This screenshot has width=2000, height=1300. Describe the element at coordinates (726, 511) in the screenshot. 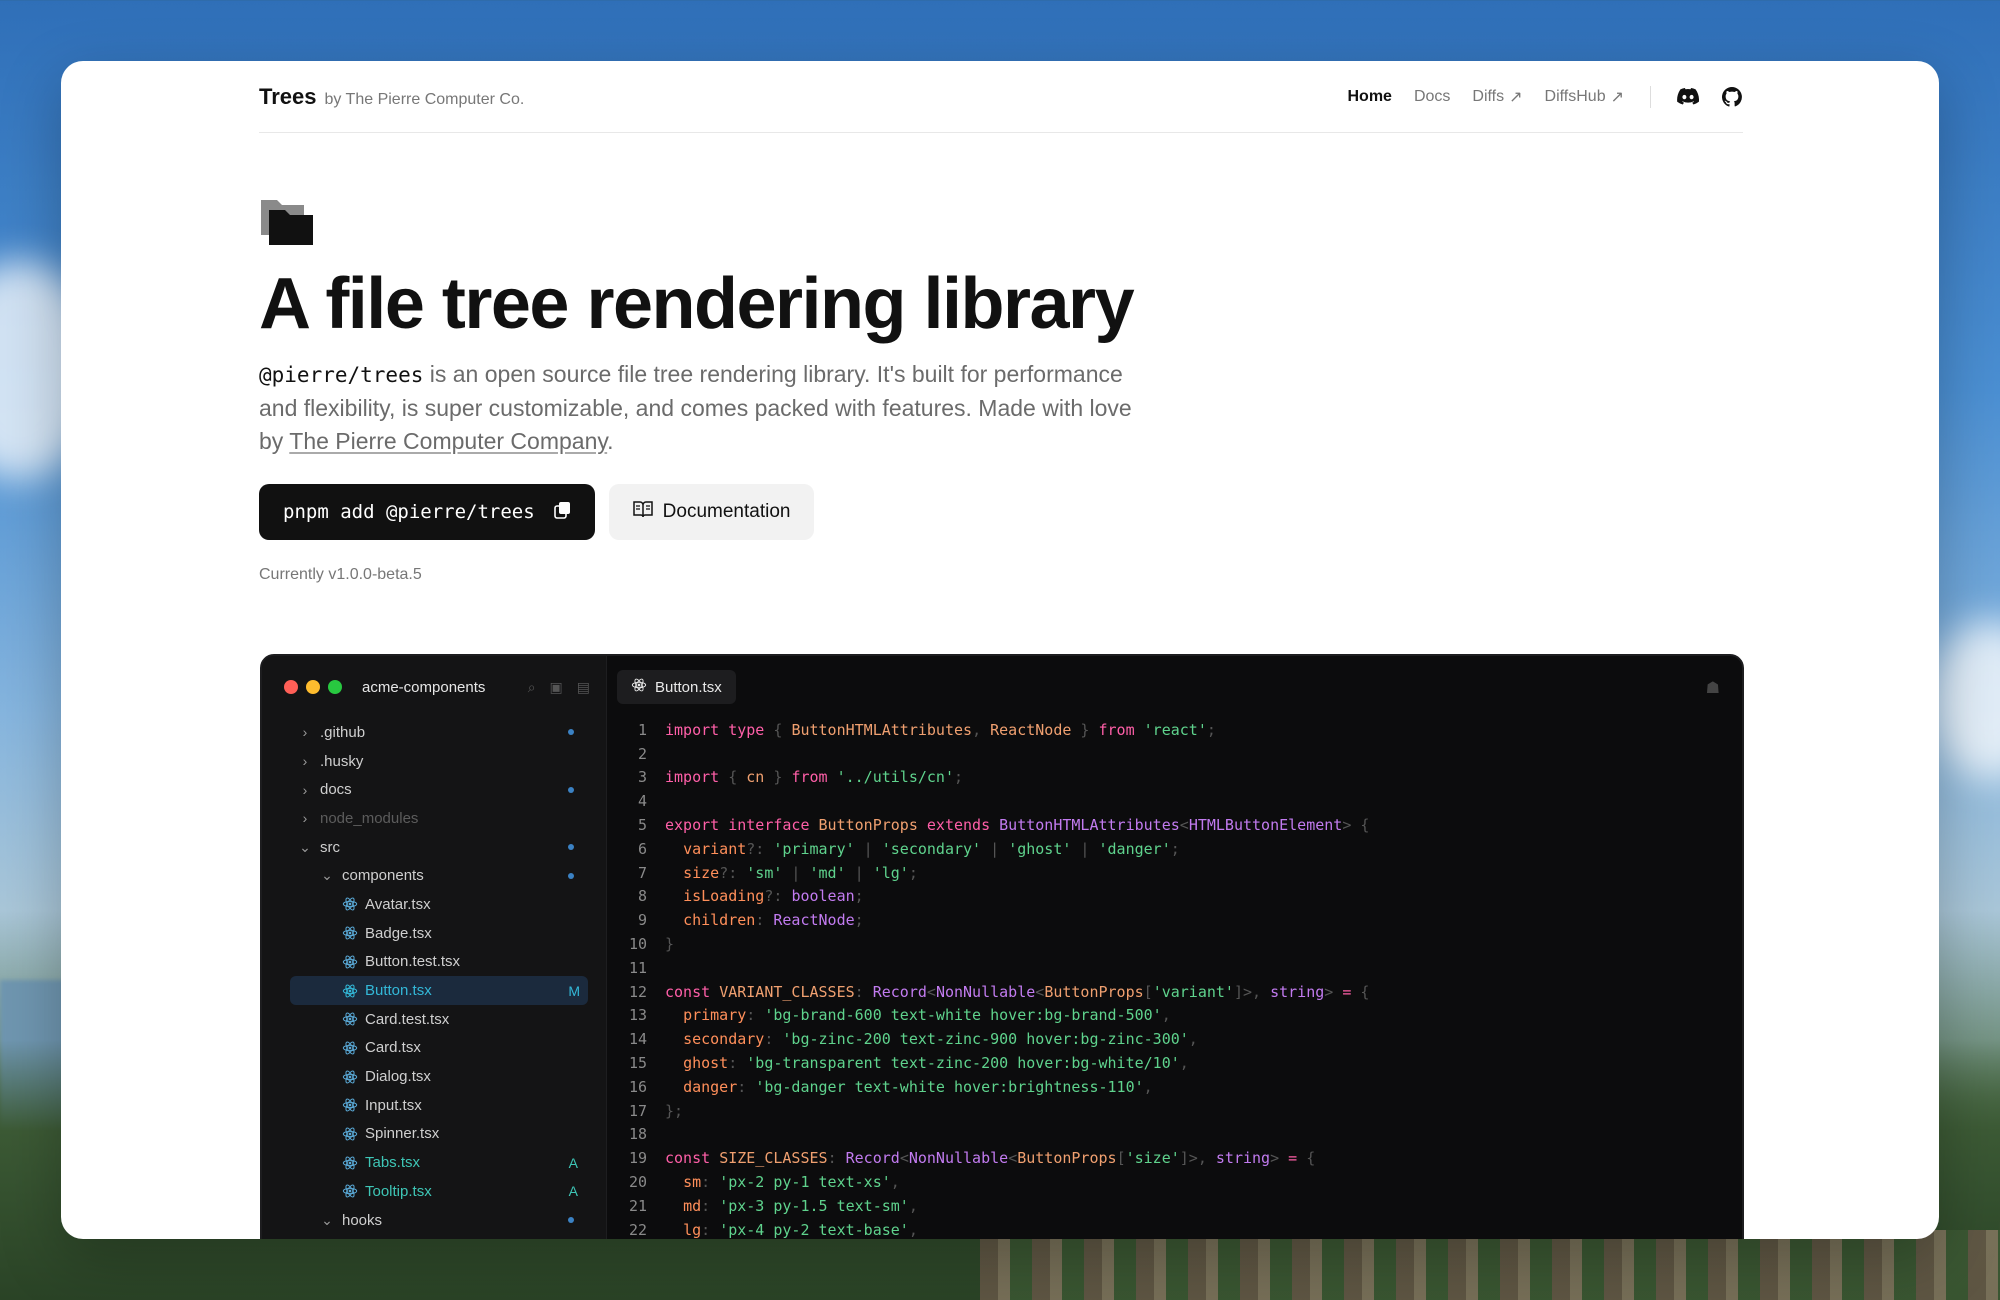

I see `documentation-label: Documentation` at that location.